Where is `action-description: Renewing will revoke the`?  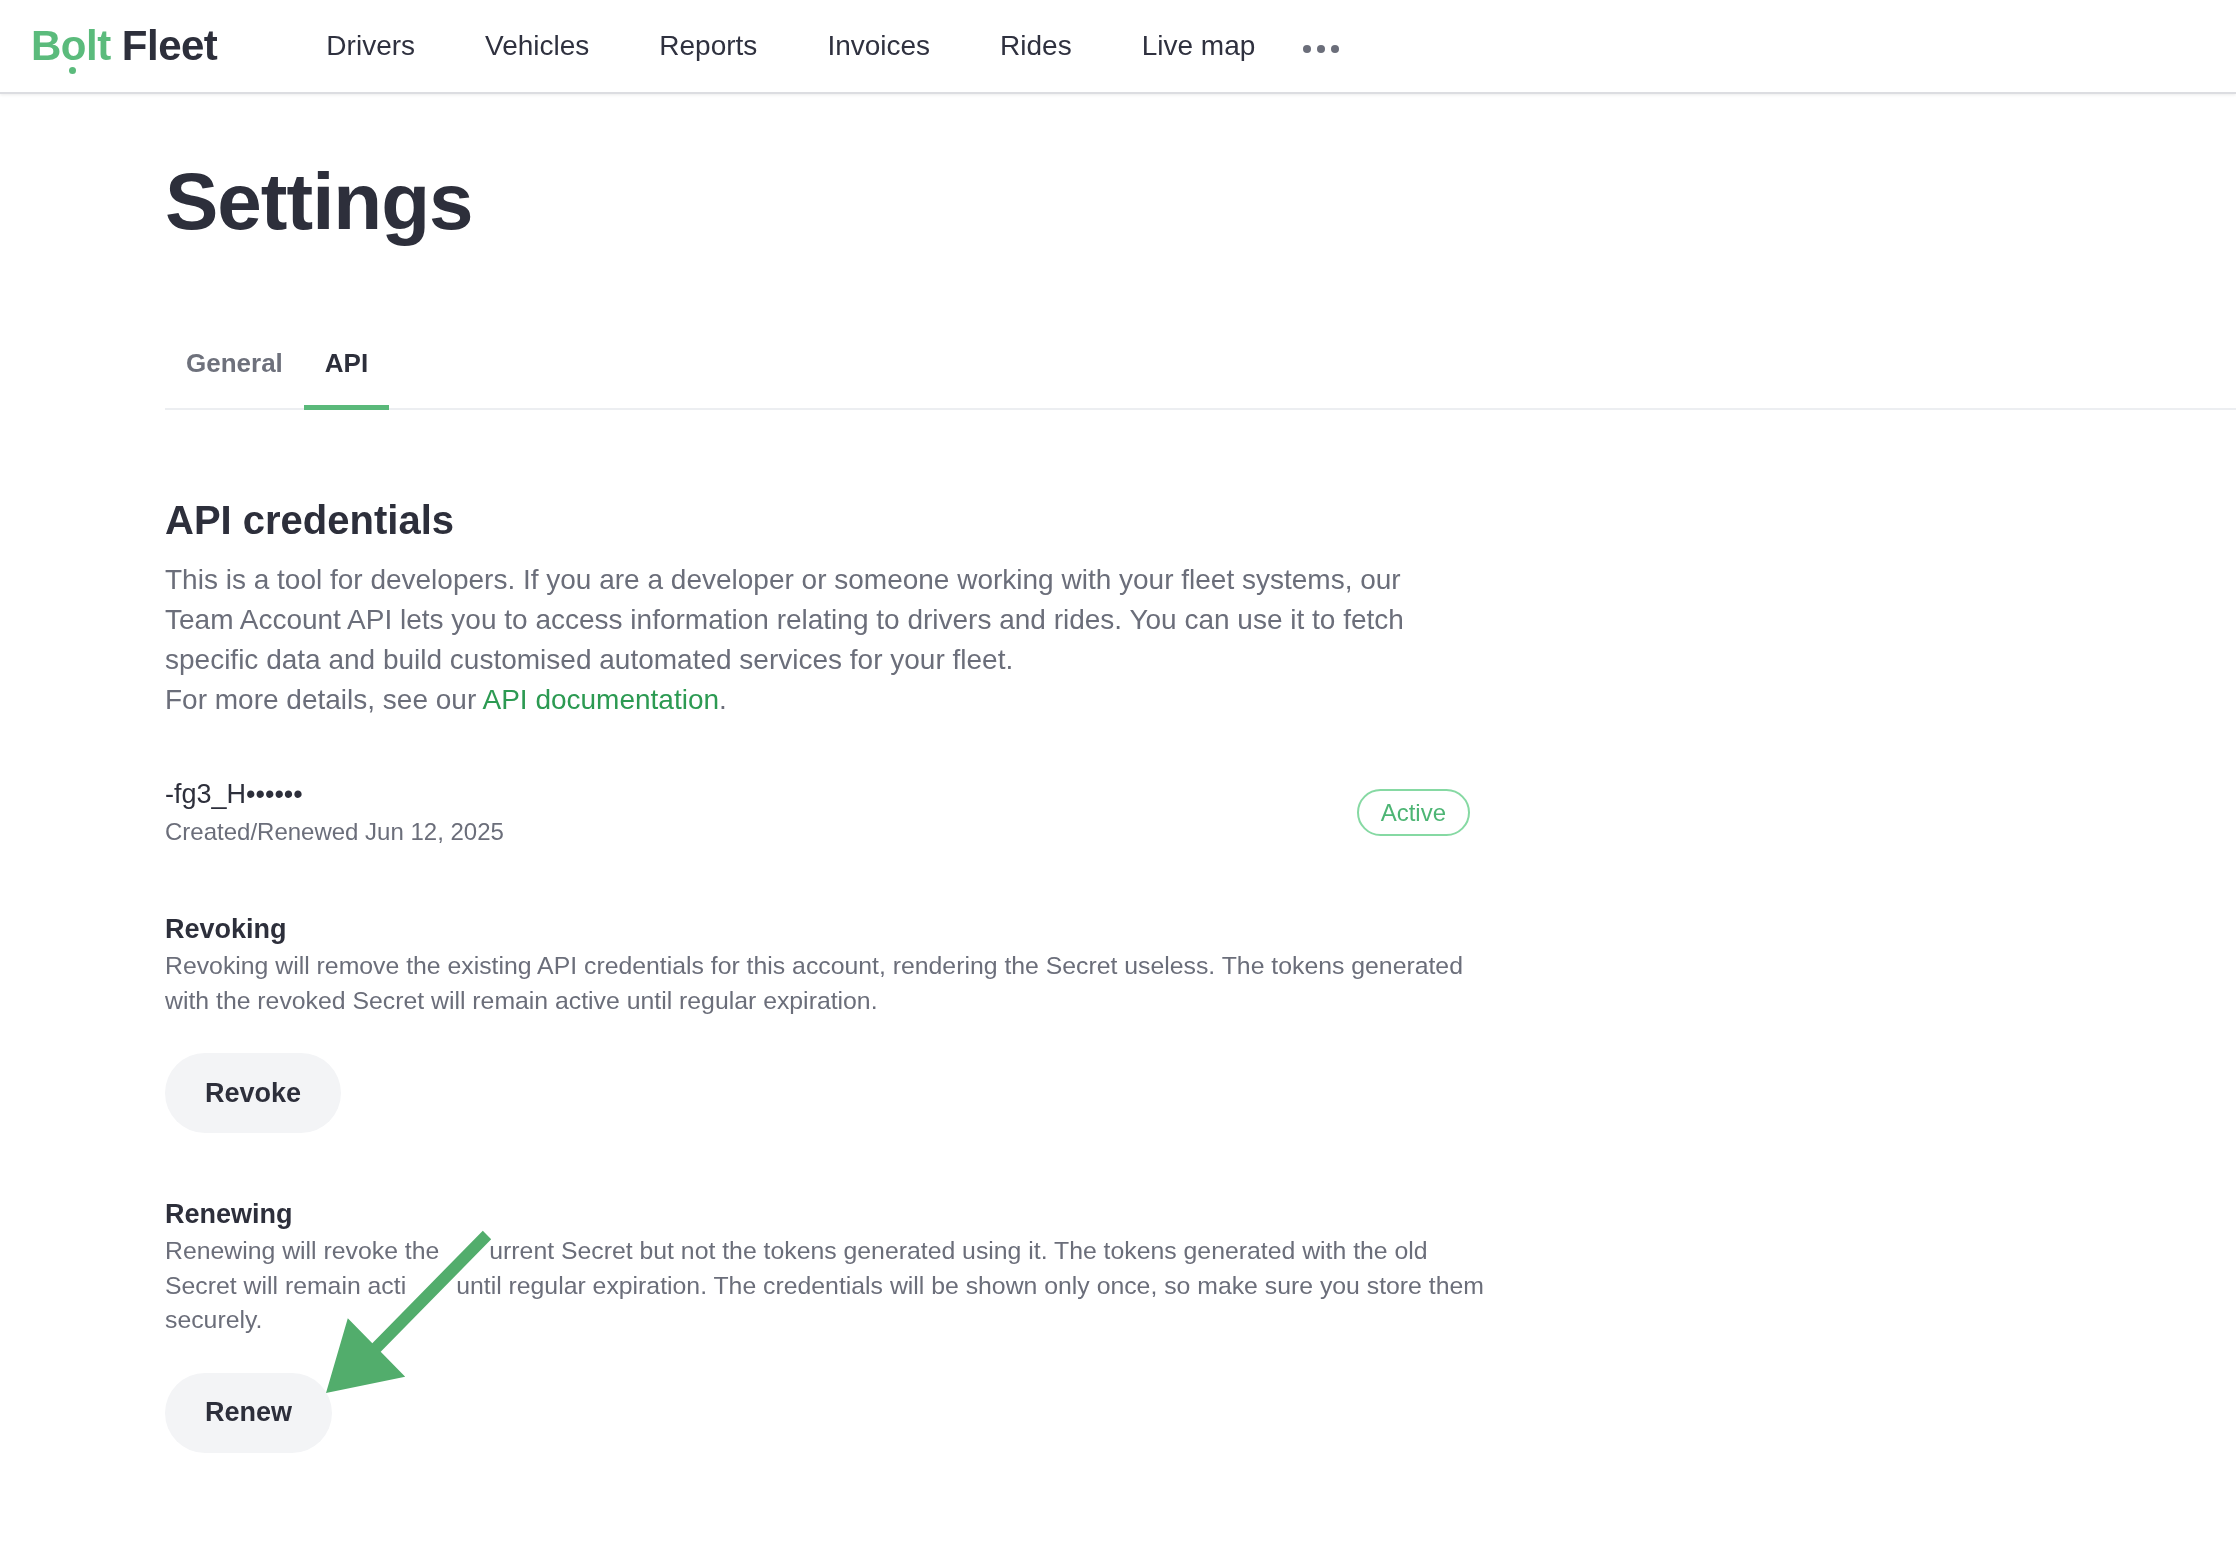
action-description: Renewing will revoke the is located at coordinates (302, 1251).